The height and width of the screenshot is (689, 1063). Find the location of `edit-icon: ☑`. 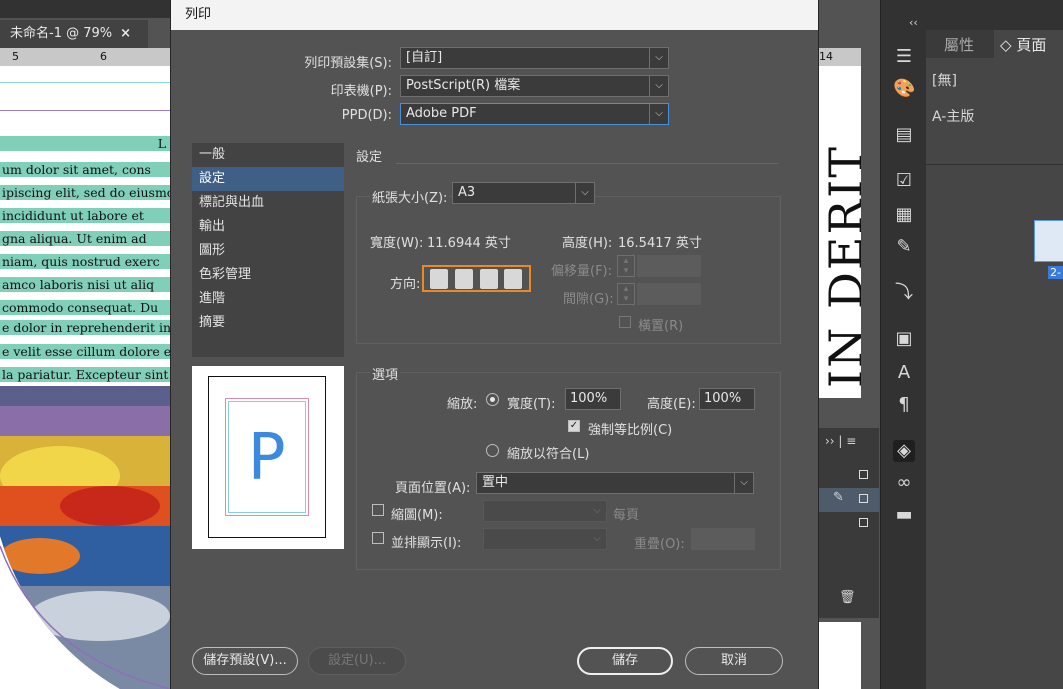

edit-icon: ☑ is located at coordinates (904, 181).